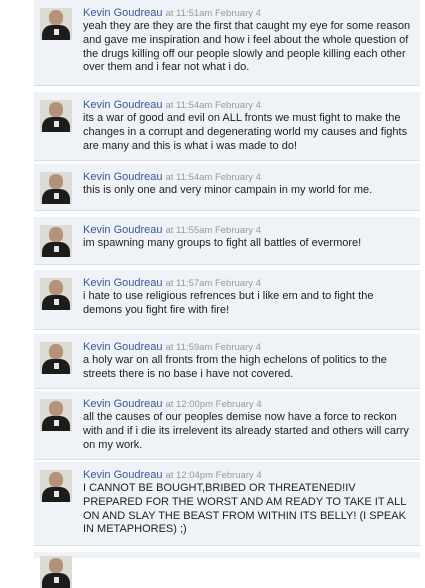 The image size is (425, 588). I want to click on post-timestamp: at 12:04pm February 4, so click(213, 475).